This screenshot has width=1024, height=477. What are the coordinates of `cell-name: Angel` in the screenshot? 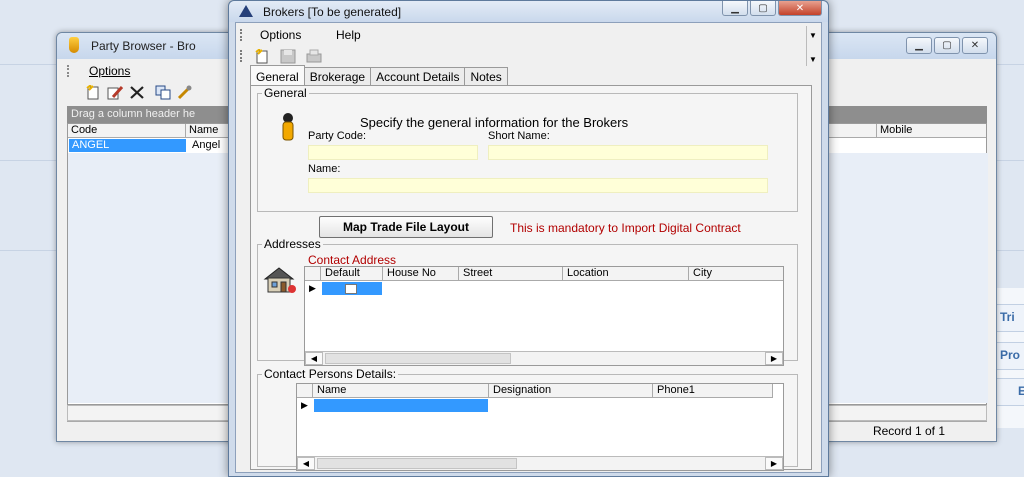 It's located at (204, 145).